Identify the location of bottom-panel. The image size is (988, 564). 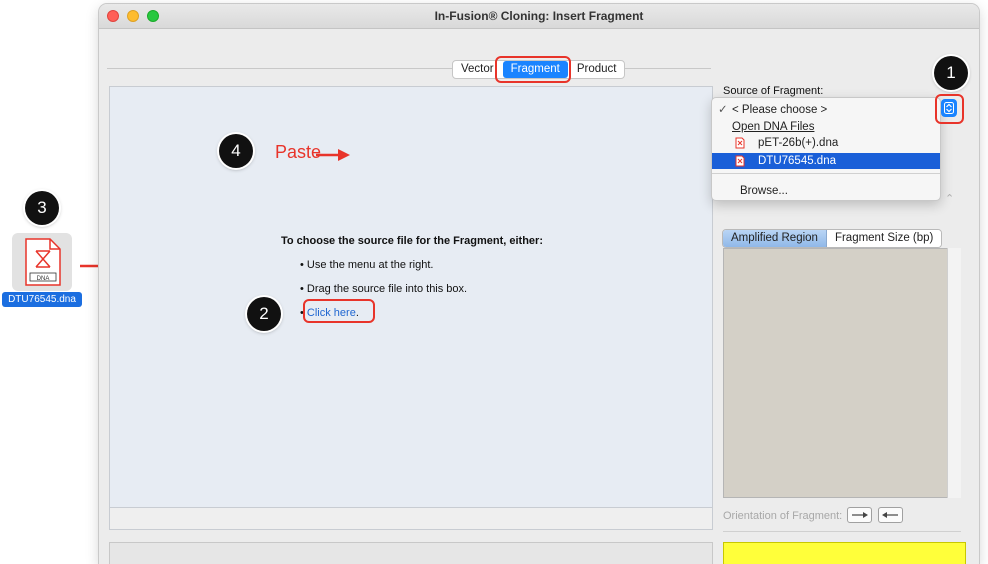
(411, 553).